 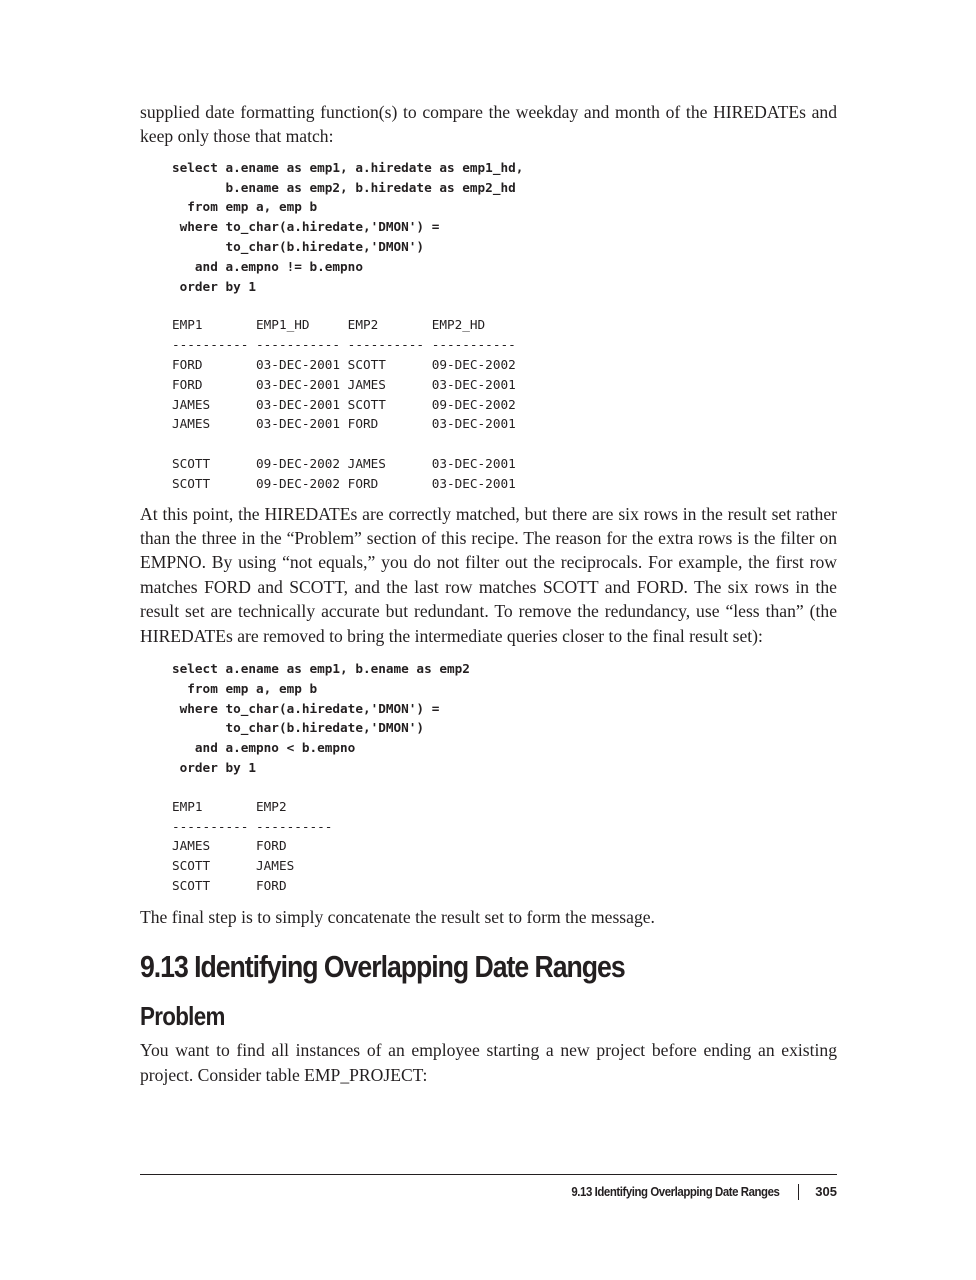 What do you see at coordinates (676, 1191) in the screenshot?
I see `footer-section-title: 9.13 Identifying Overlapping Date Ranges` at bounding box center [676, 1191].